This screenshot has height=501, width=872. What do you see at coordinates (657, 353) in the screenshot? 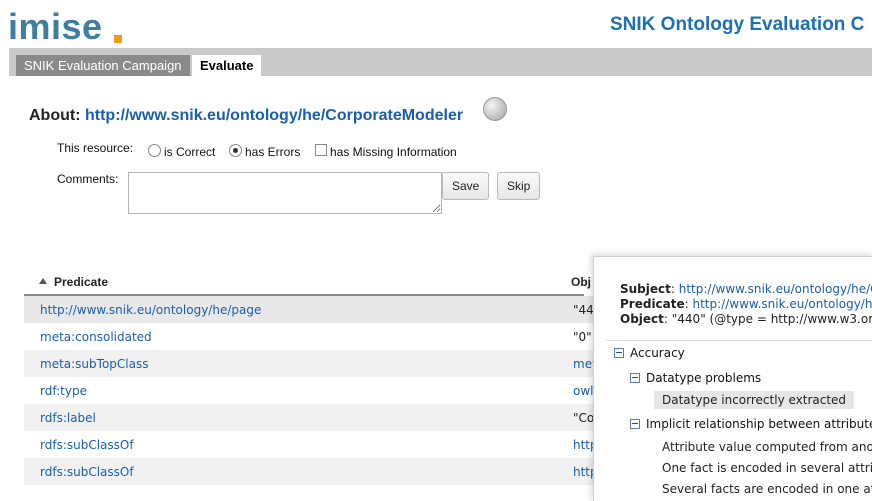
I see `tree-node-accuracy: Accuracy` at bounding box center [657, 353].